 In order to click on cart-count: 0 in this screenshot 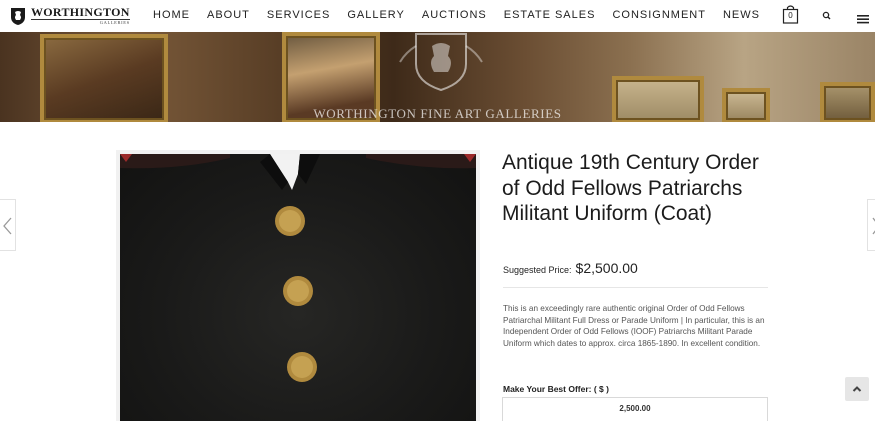, I will do `click(790, 15)`.